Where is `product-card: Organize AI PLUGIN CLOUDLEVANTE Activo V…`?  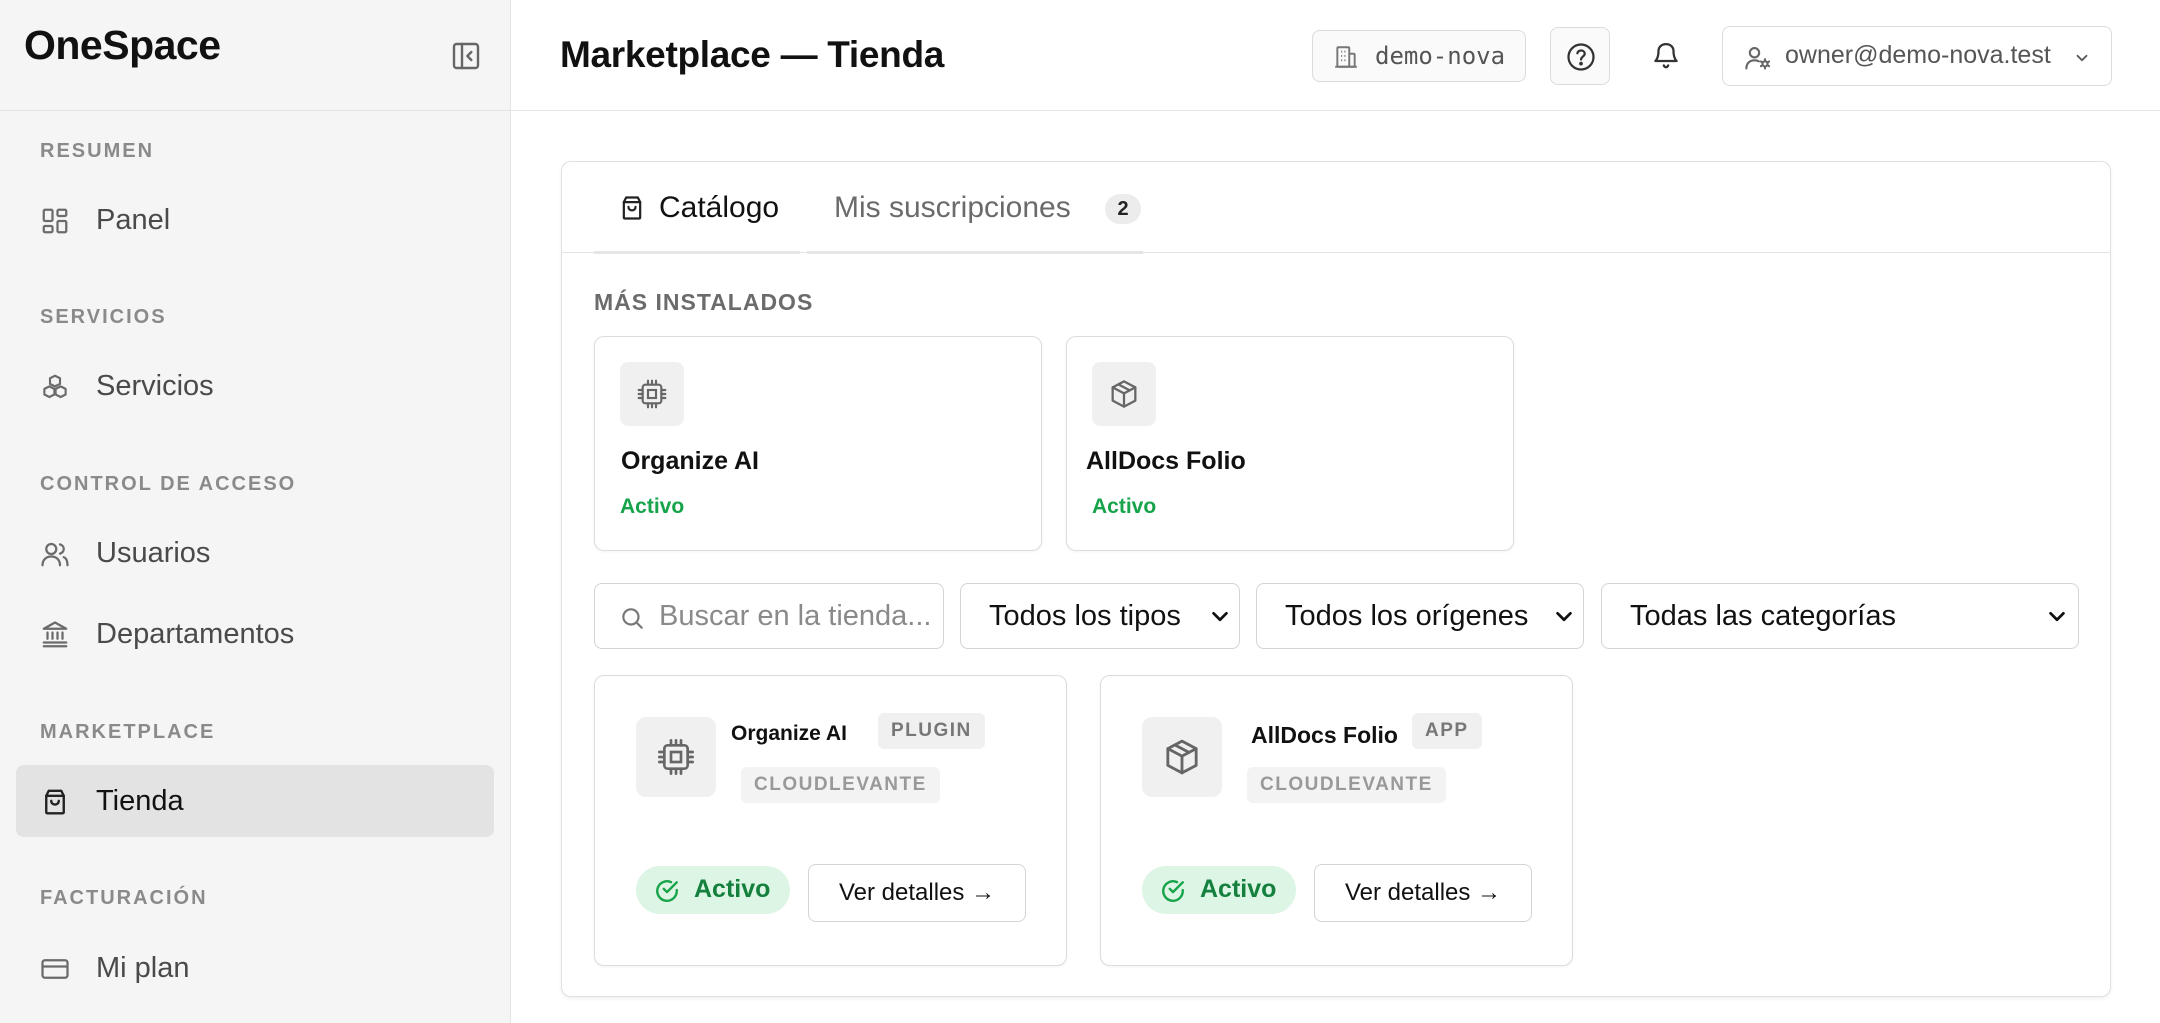 product-card: Organize AI PLUGIN CLOUDLEVANTE Activo V… is located at coordinates (830, 820).